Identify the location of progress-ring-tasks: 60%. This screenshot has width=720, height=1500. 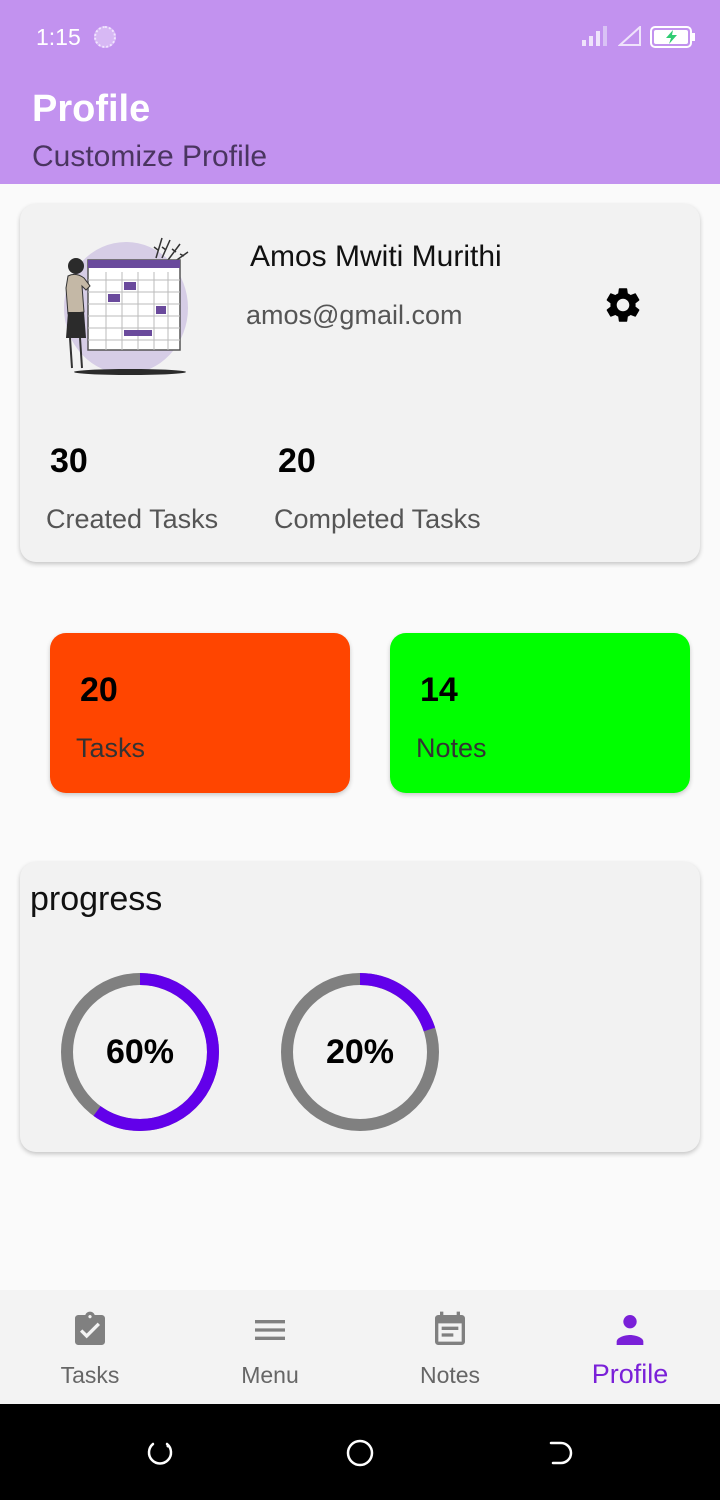
(140, 1052).